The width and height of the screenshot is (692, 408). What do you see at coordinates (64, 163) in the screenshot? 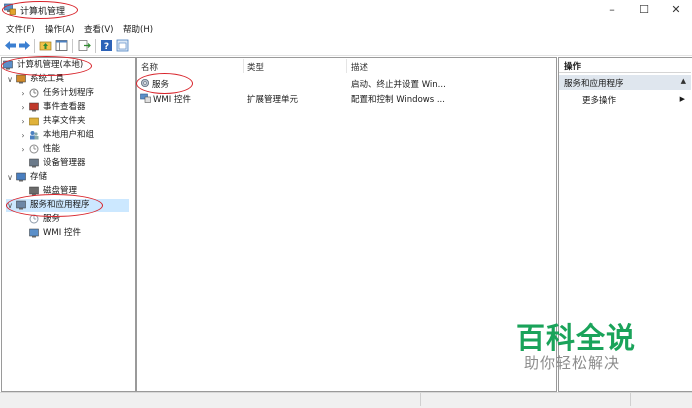
I see `tree-item-label: 设备管理器` at bounding box center [64, 163].